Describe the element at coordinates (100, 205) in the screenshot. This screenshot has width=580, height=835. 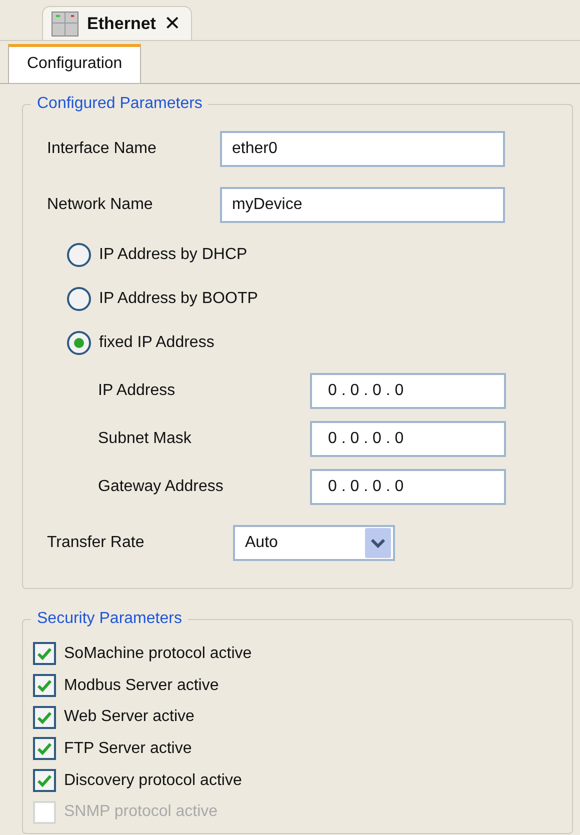
I see `field-label: Network Name` at that location.